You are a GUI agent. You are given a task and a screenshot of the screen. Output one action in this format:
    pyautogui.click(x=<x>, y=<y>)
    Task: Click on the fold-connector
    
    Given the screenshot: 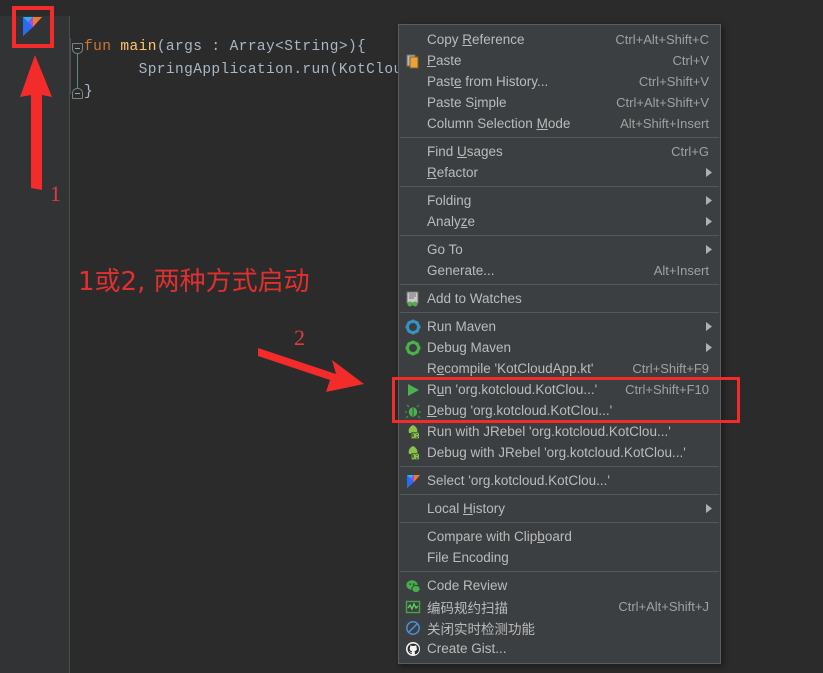 What is the action you would take?
    pyautogui.click(x=77, y=71)
    